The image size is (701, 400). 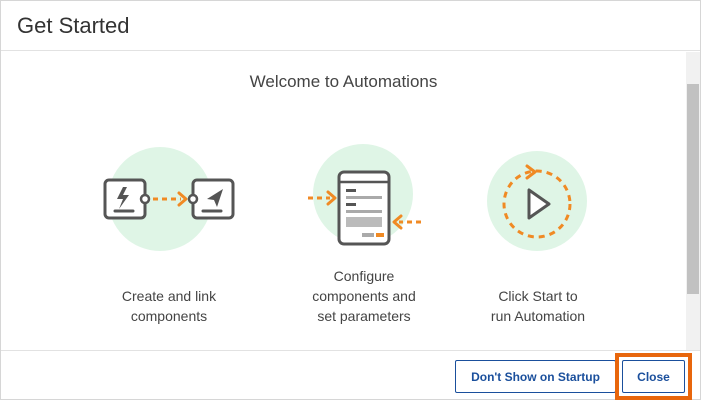 What do you see at coordinates (535, 376) in the screenshot?
I see `dont-show-on-startup-button: Don't Show on Startup` at bounding box center [535, 376].